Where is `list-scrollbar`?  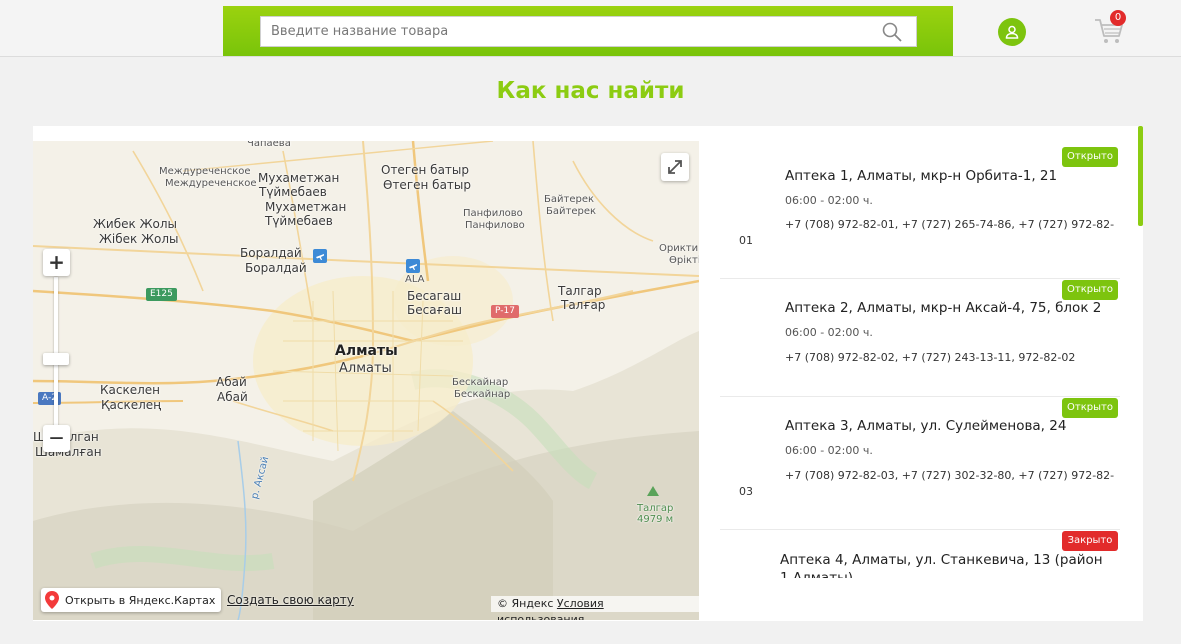
list-scrollbar is located at coordinates (1140, 176).